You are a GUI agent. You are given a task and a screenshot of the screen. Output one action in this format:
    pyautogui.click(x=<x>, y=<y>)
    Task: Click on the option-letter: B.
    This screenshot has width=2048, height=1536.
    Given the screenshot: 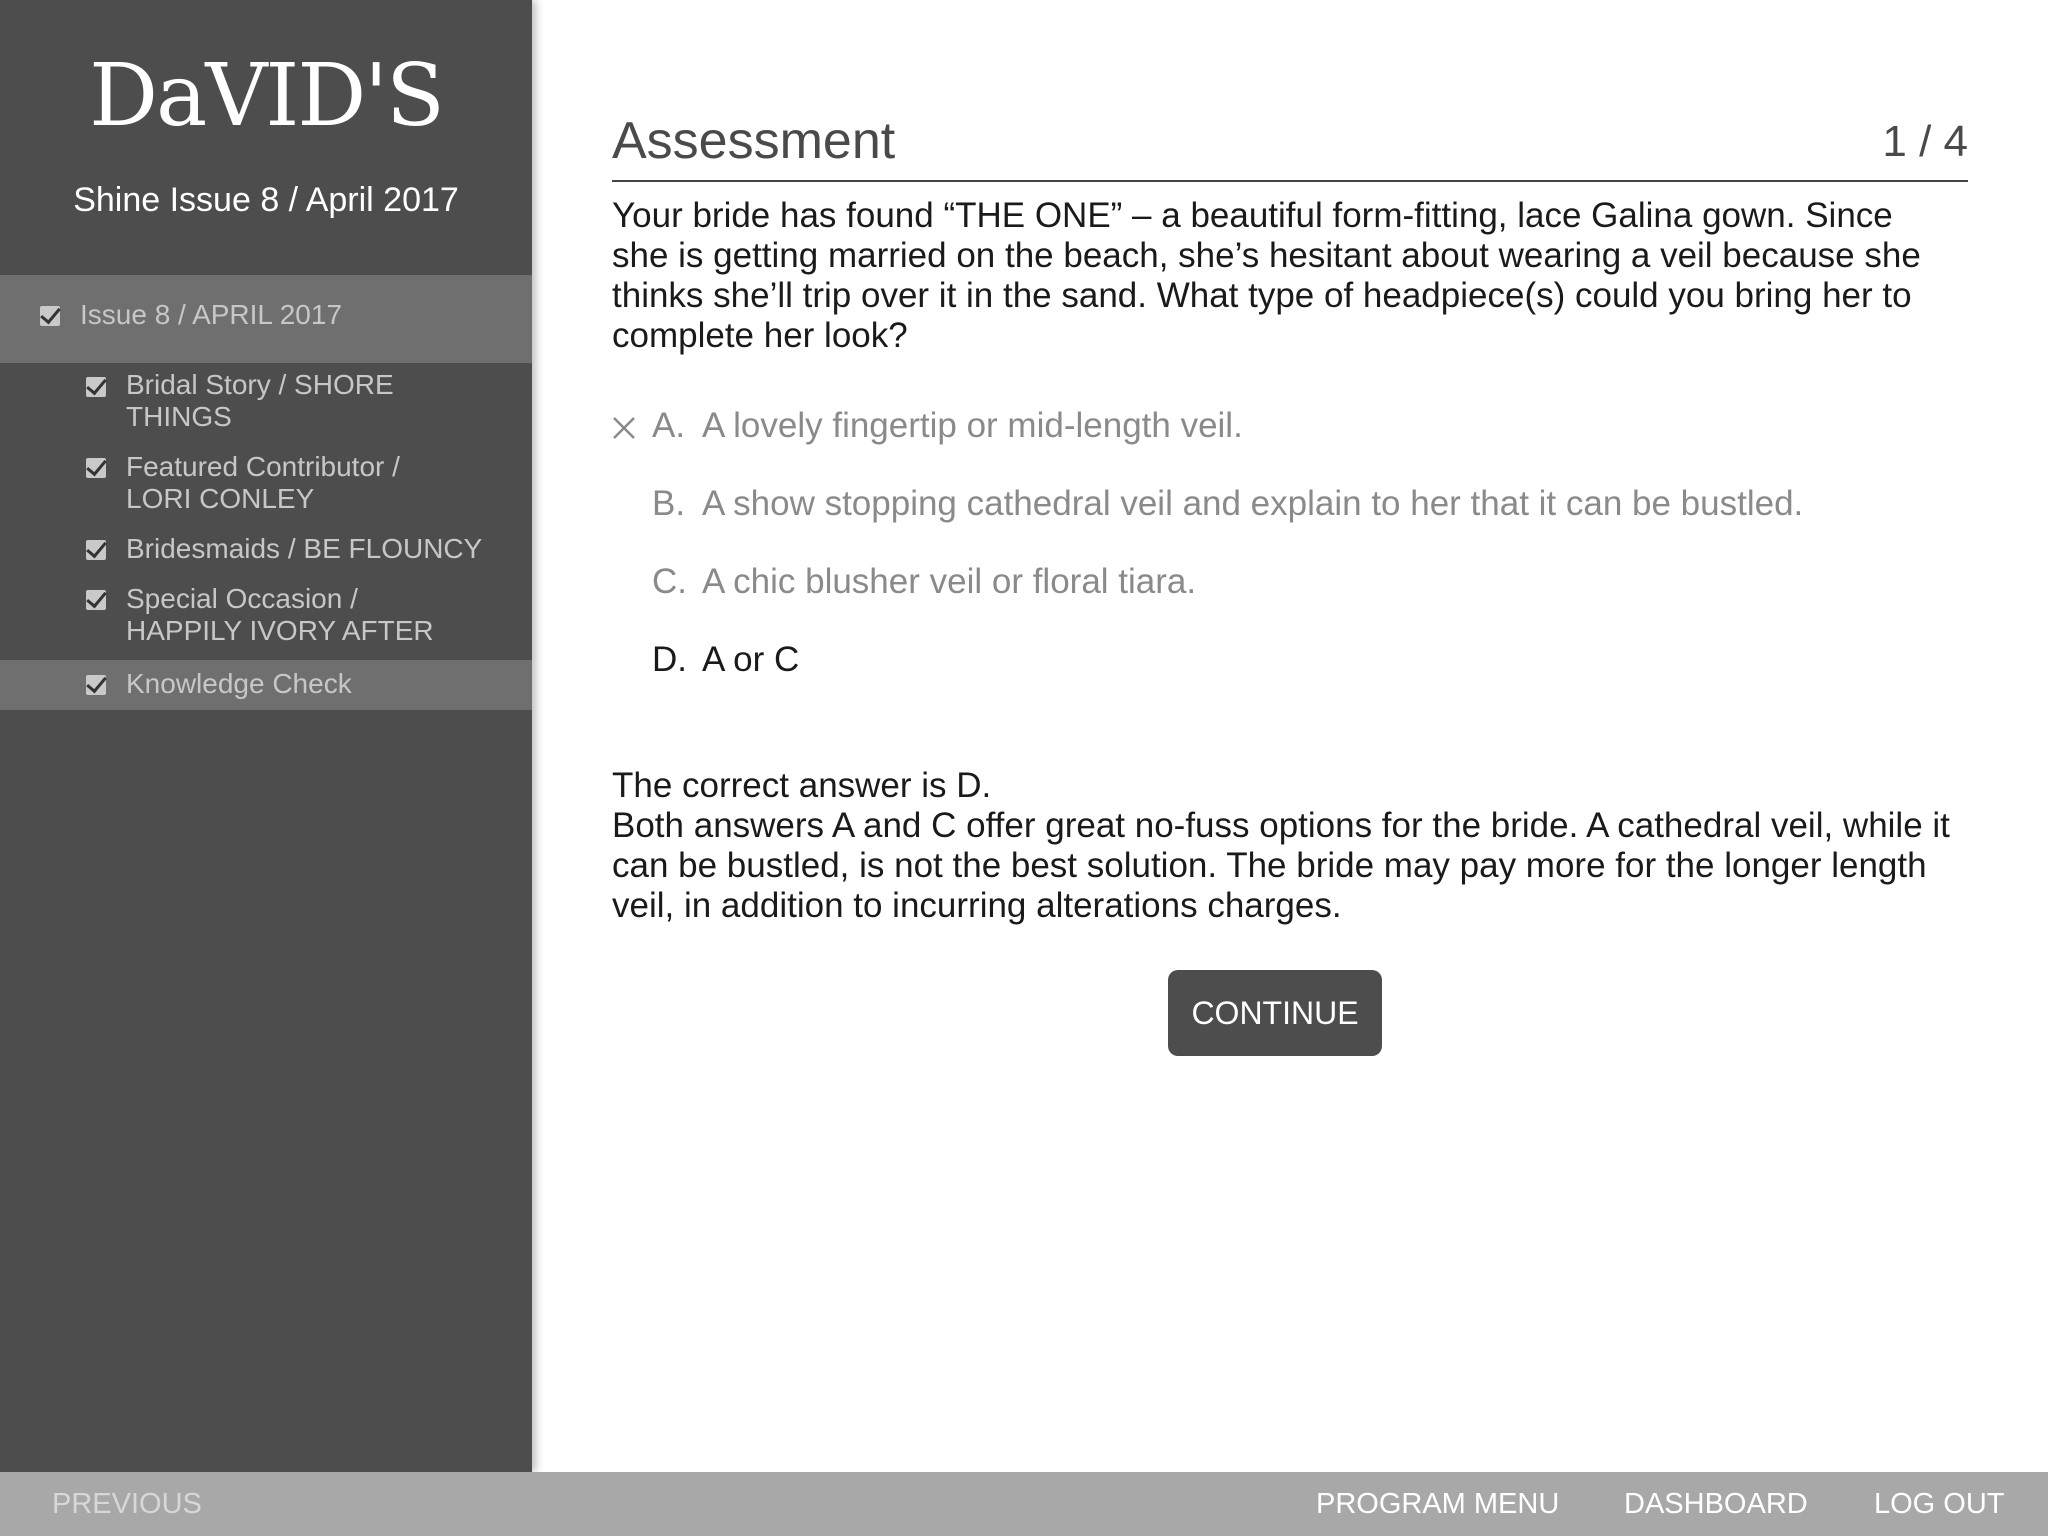 What is the action you would take?
    pyautogui.click(x=669, y=503)
    